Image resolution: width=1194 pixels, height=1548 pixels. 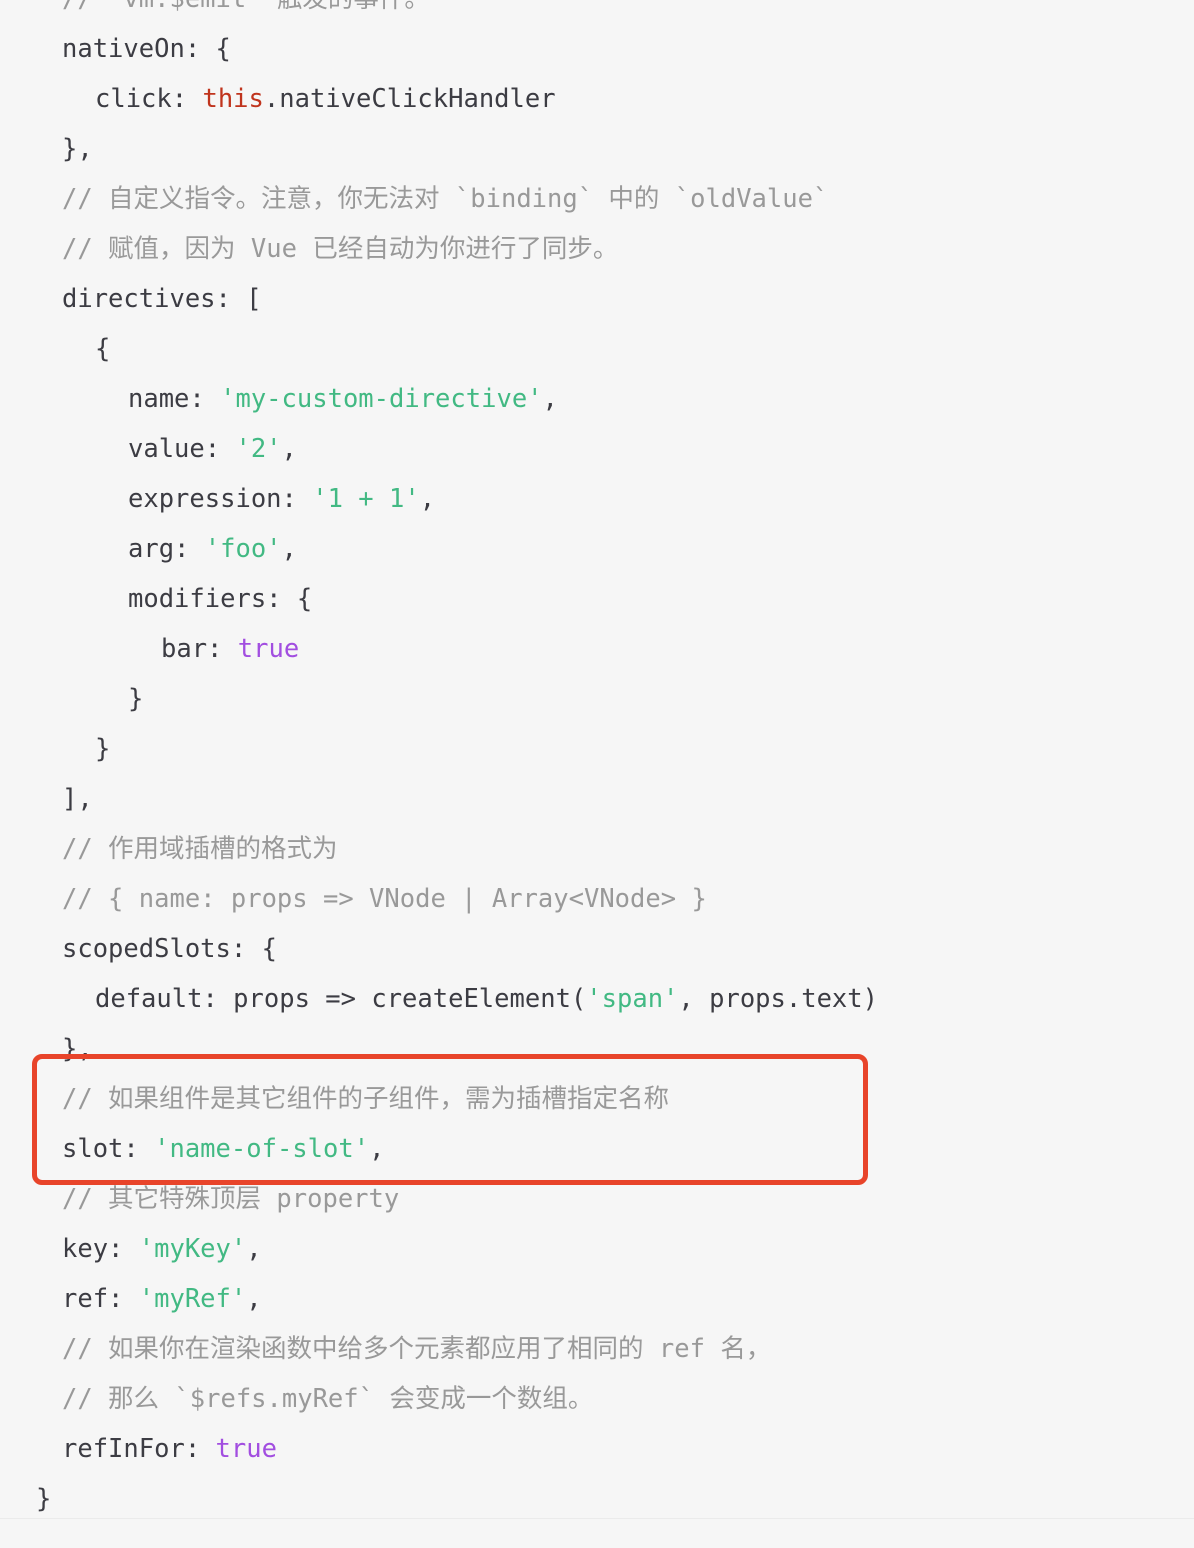 I want to click on code-token-plain: ],, so click(x=77, y=799).